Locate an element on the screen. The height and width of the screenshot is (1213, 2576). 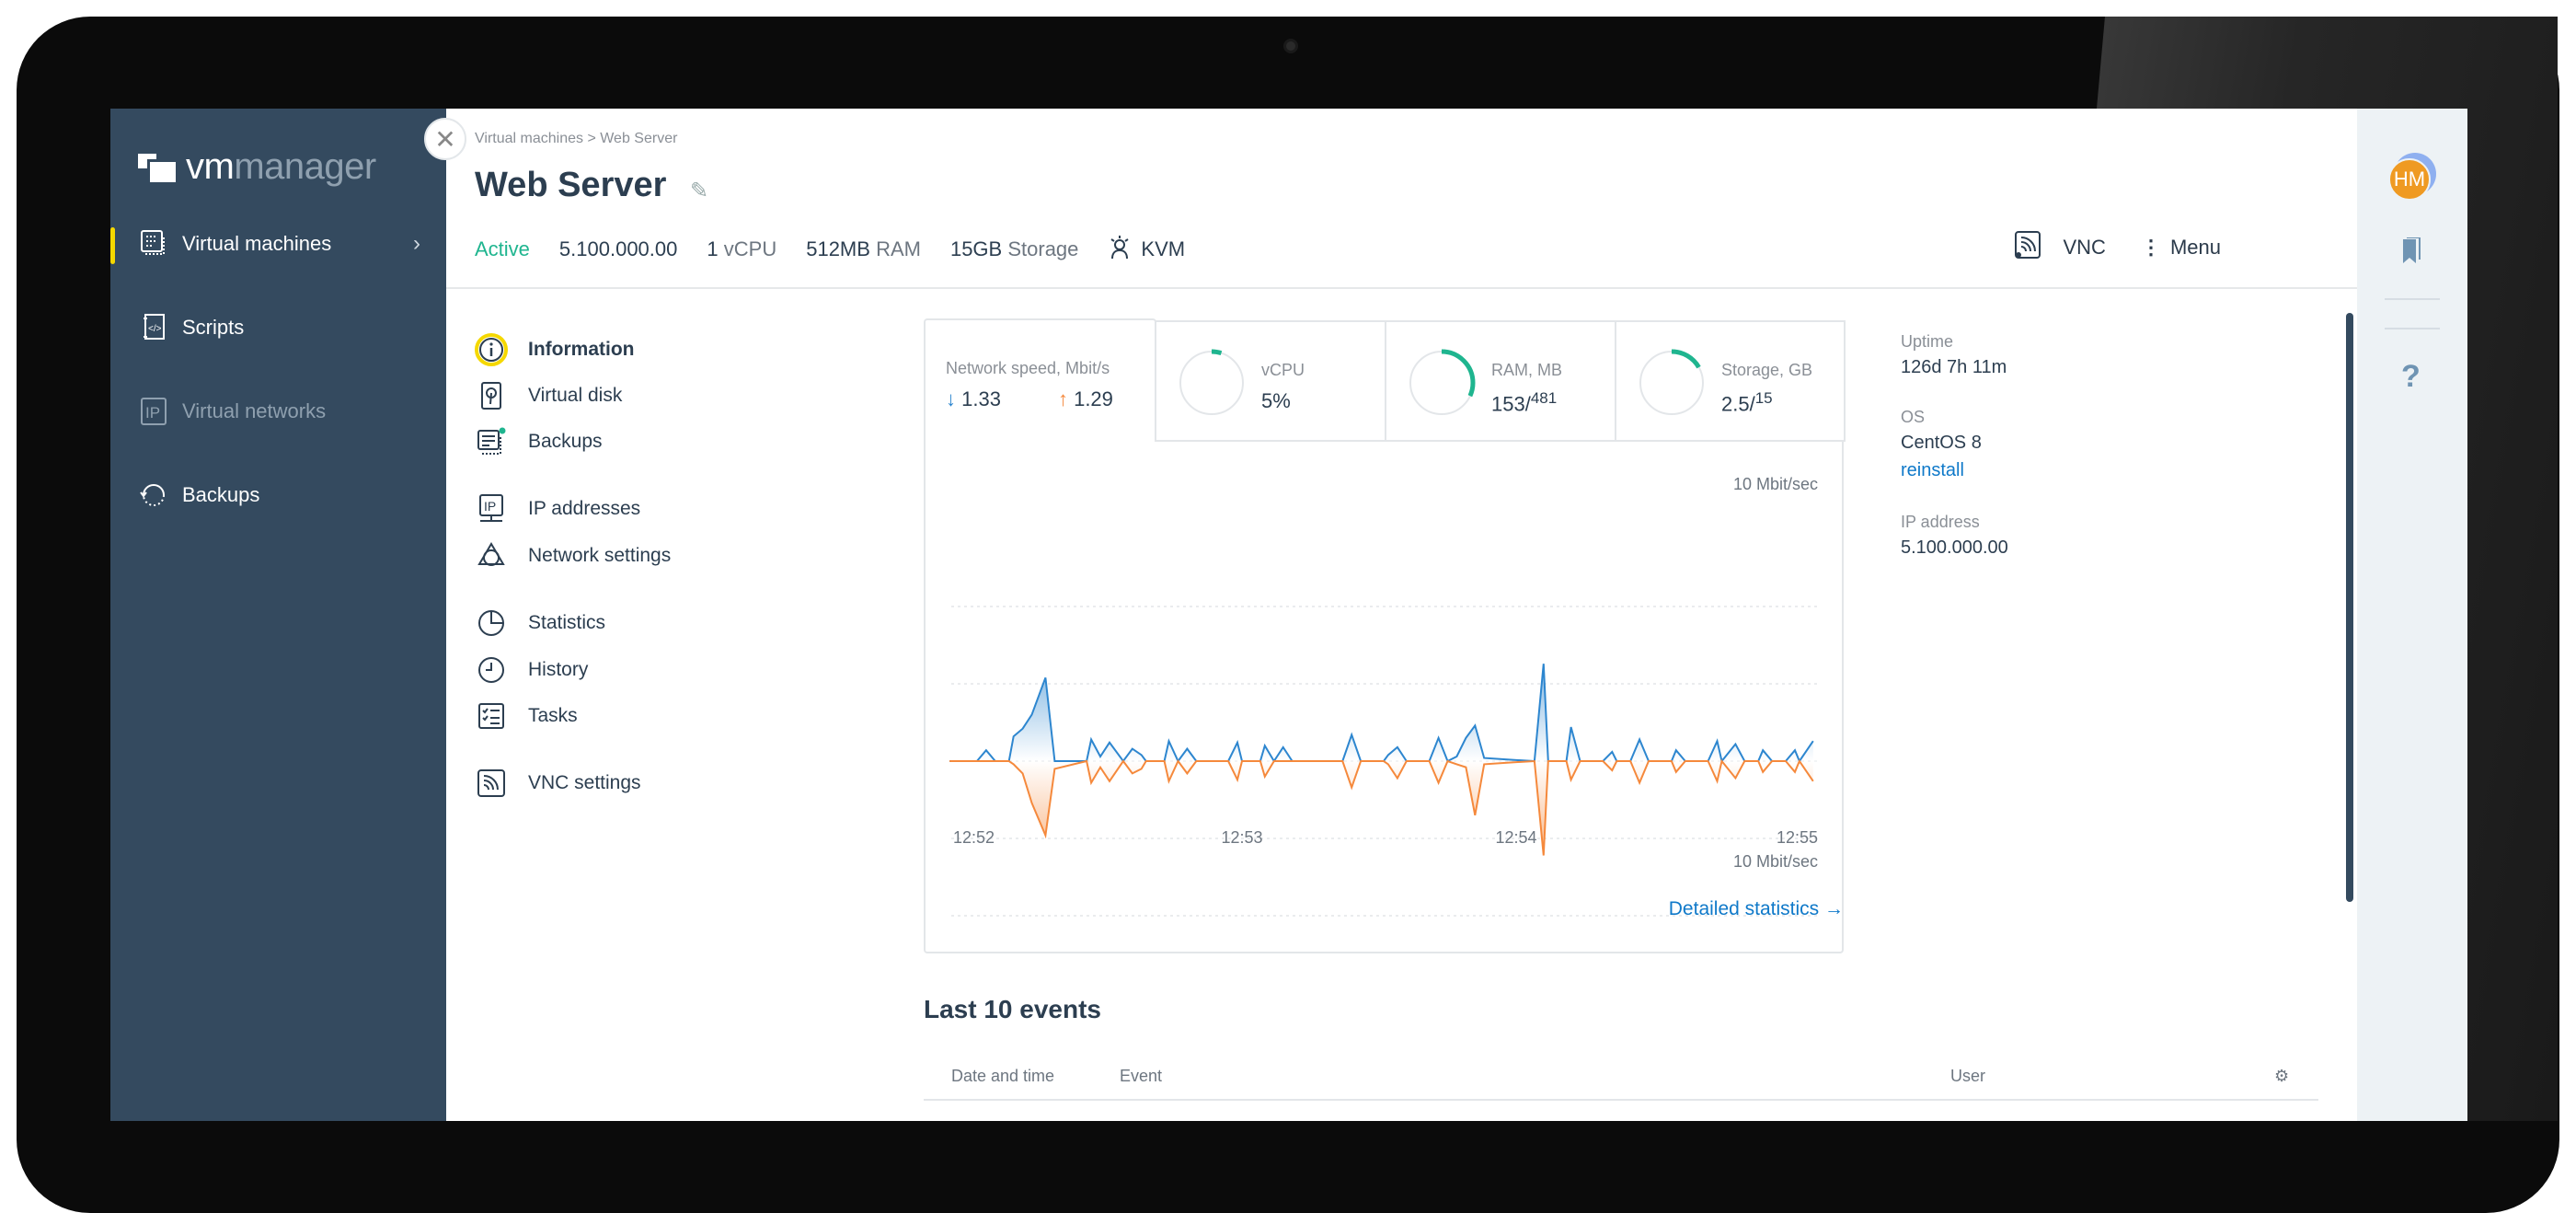
uptime-label: Uptime is located at coordinates (1928, 341).